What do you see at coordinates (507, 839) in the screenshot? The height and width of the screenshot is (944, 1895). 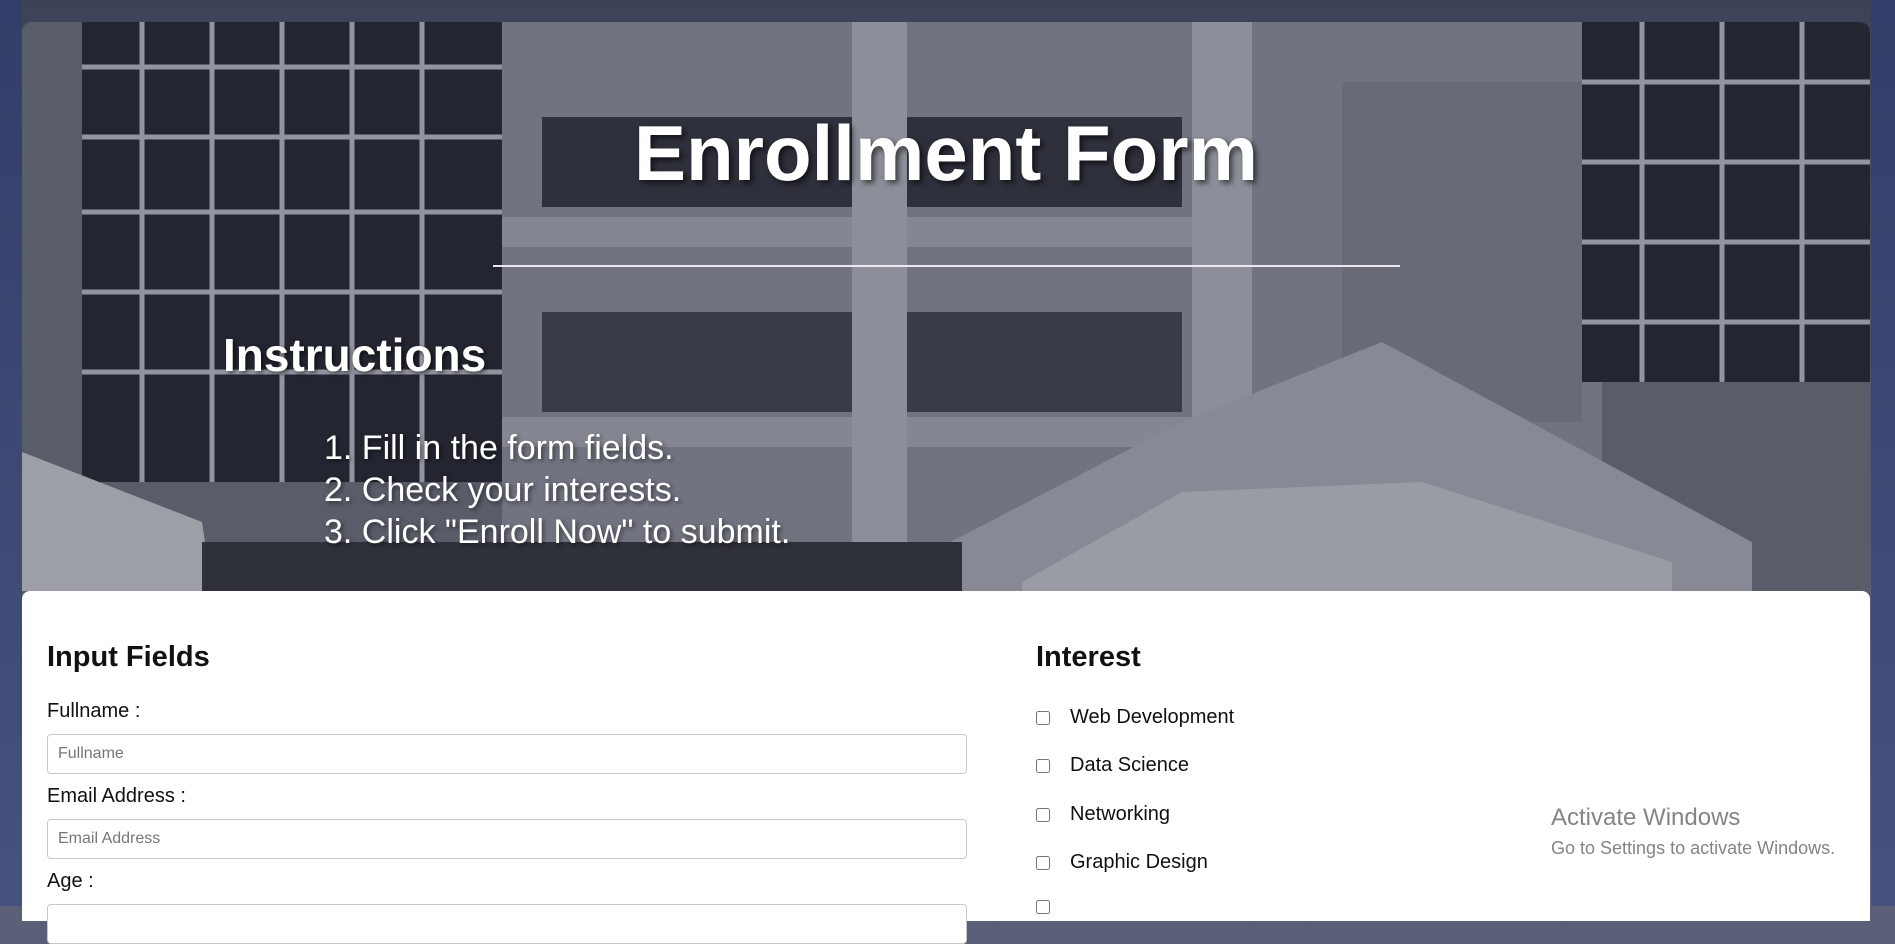 I see `email-input` at bounding box center [507, 839].